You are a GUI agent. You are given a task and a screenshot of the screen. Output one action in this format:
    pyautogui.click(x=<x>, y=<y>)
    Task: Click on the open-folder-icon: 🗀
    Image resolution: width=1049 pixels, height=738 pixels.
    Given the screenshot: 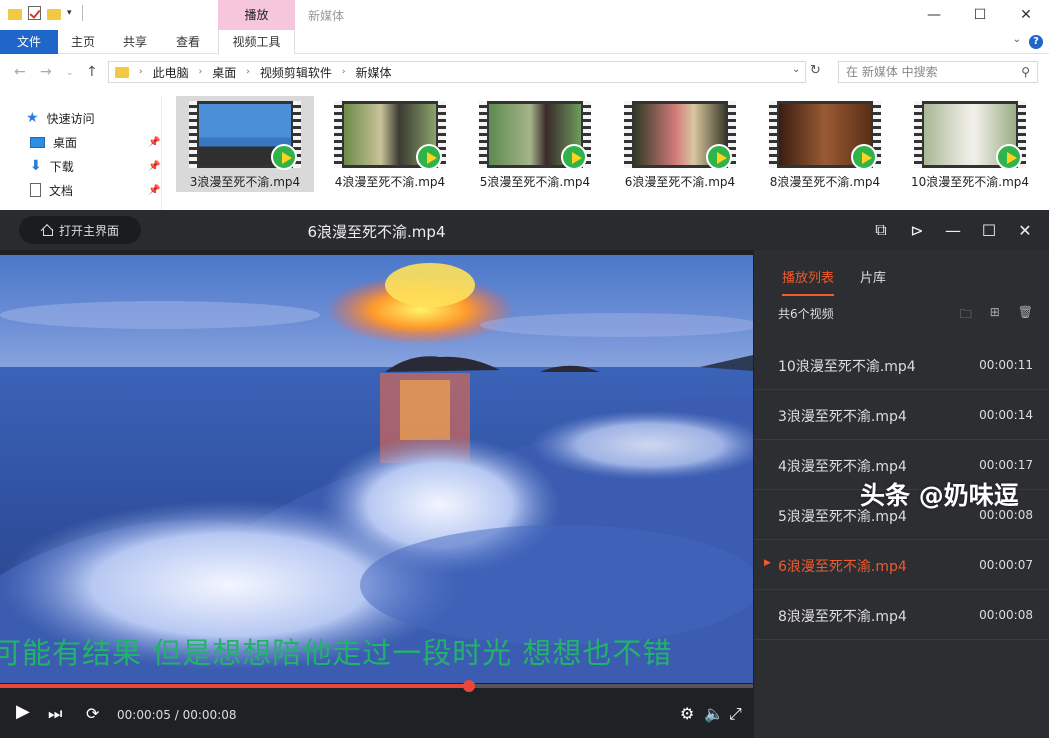 What is the action you would take?
    pyautogui.click(x=966, y=315)
    